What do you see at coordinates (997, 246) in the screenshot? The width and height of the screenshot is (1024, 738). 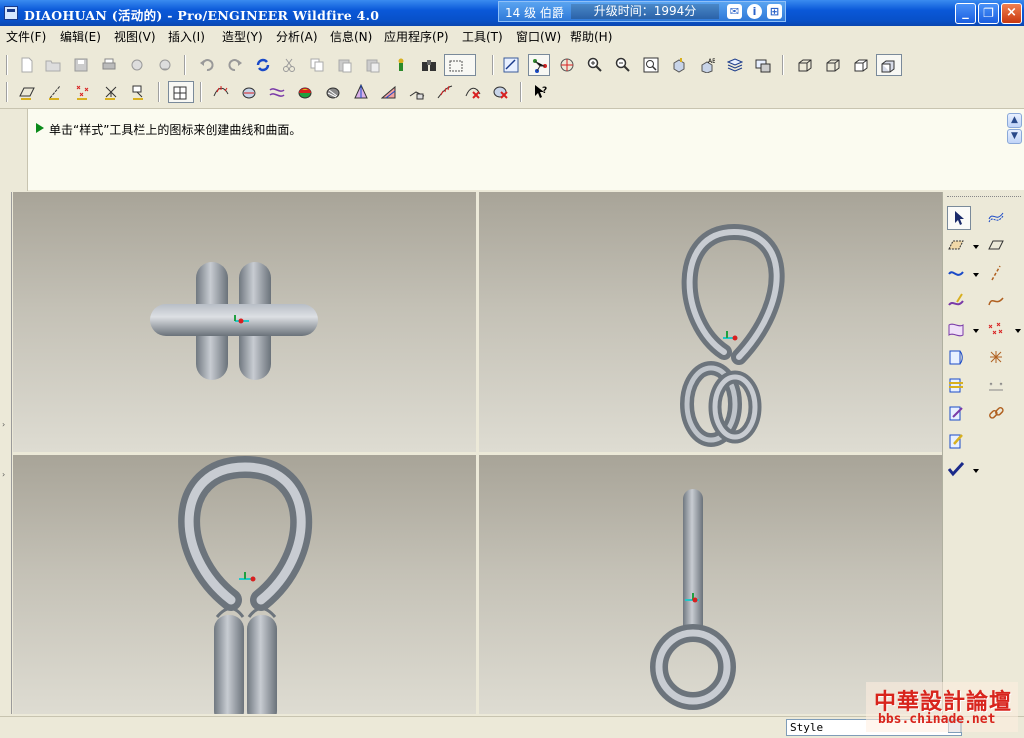 I see `internal-plane-icon` at bounding box center [997, 246].